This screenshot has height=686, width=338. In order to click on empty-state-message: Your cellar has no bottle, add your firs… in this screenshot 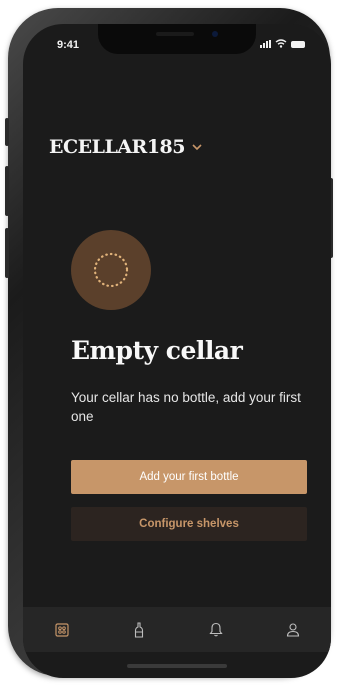, I will do `click(186, 407)`.